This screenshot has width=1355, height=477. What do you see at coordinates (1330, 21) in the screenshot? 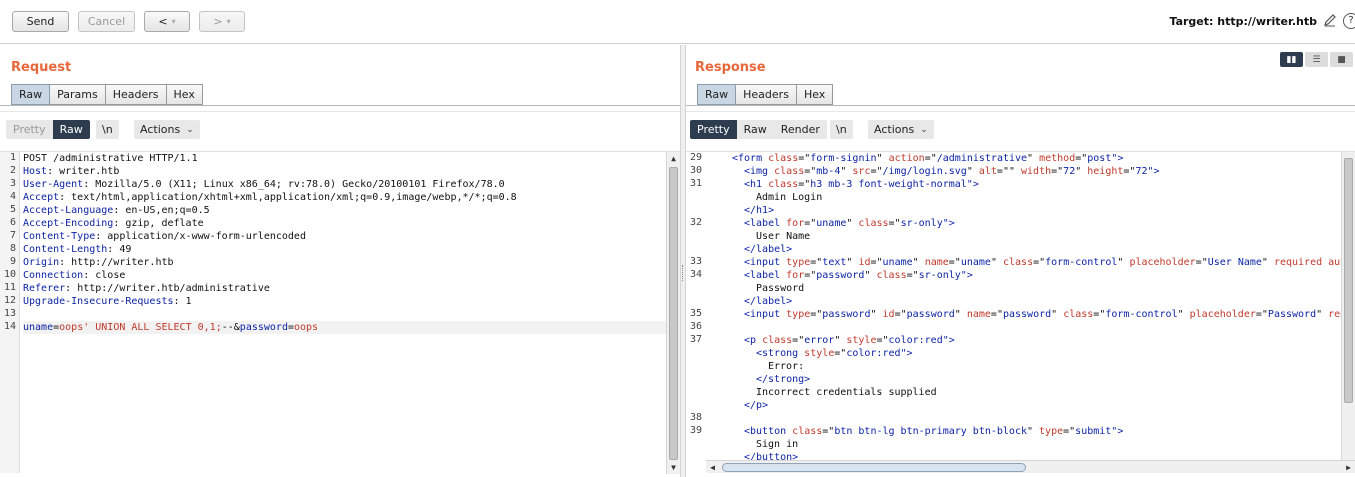
I see `pencil-icon` at bounding box center [1330, 21].